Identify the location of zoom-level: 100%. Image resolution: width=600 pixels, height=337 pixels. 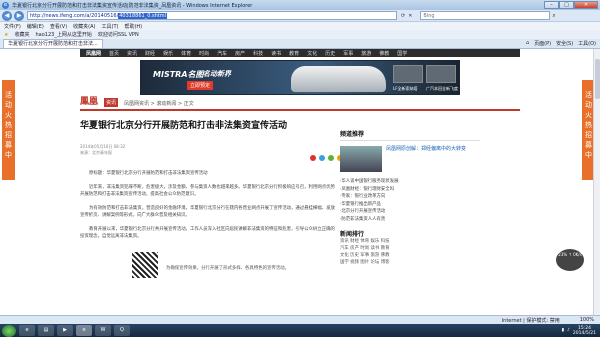
(590, 320).